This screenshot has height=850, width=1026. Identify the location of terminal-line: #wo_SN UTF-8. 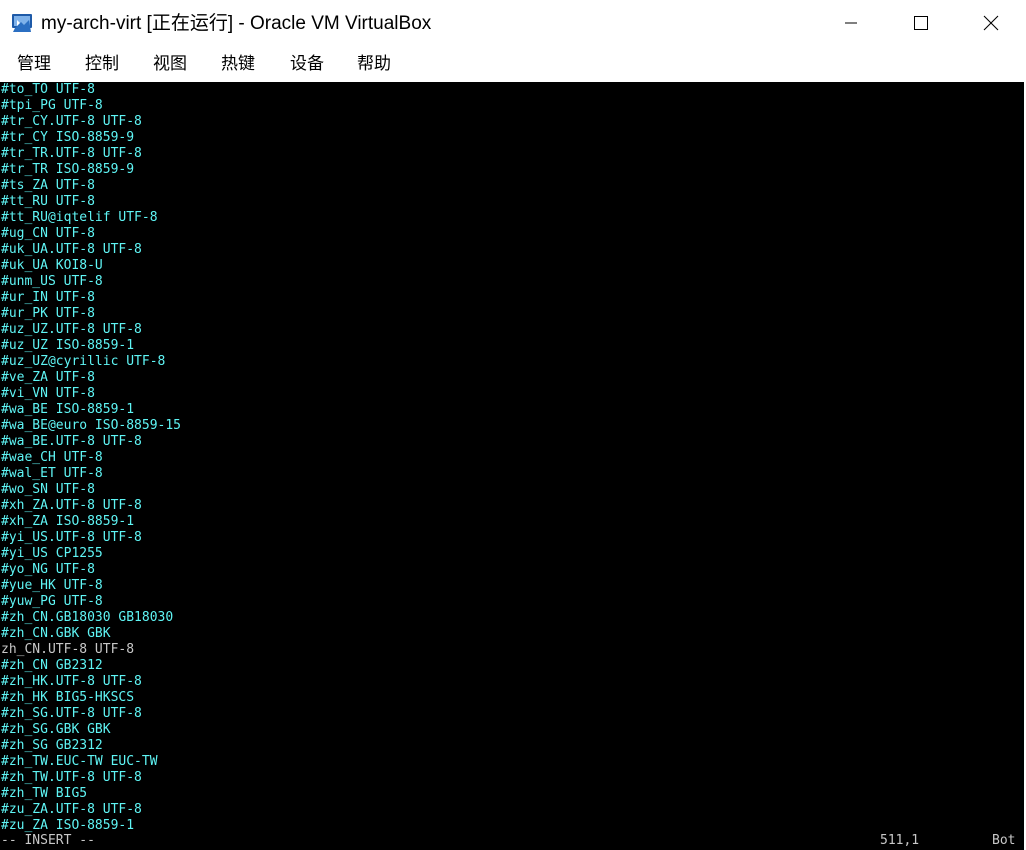
(48, 489).